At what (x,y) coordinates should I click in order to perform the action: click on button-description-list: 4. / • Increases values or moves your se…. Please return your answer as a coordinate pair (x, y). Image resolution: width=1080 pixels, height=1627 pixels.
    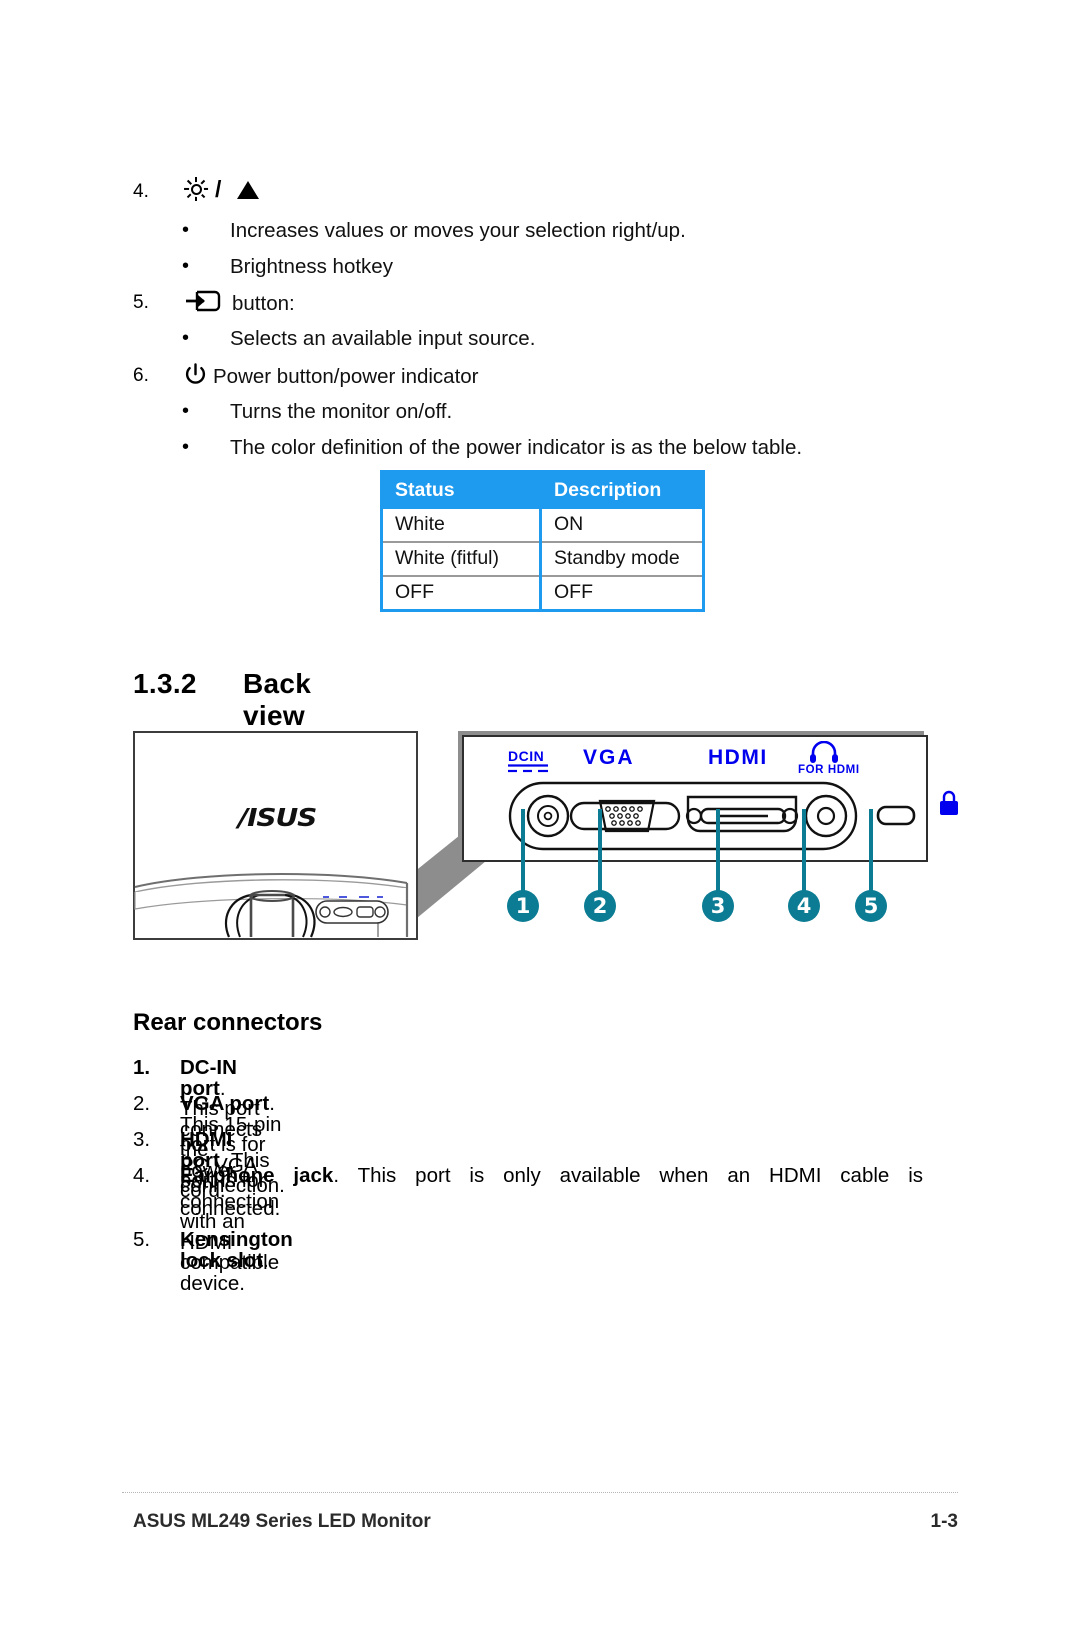
    Looking at the image, I should click on (468, 317).